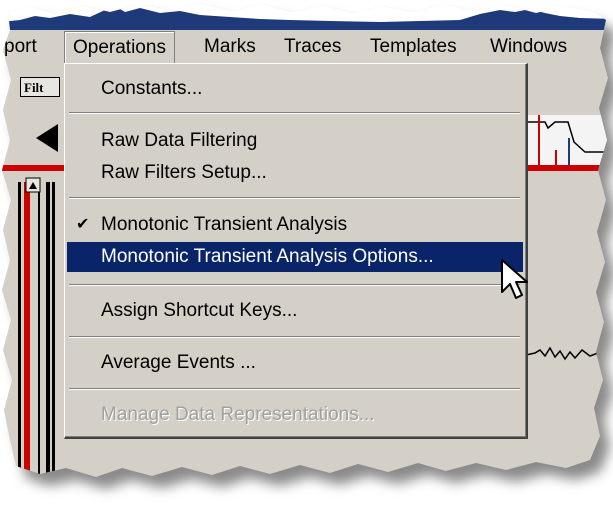 This screenshot has height=519, width=613. I want to click on mouse-cursor-icon, so click(515, 280).